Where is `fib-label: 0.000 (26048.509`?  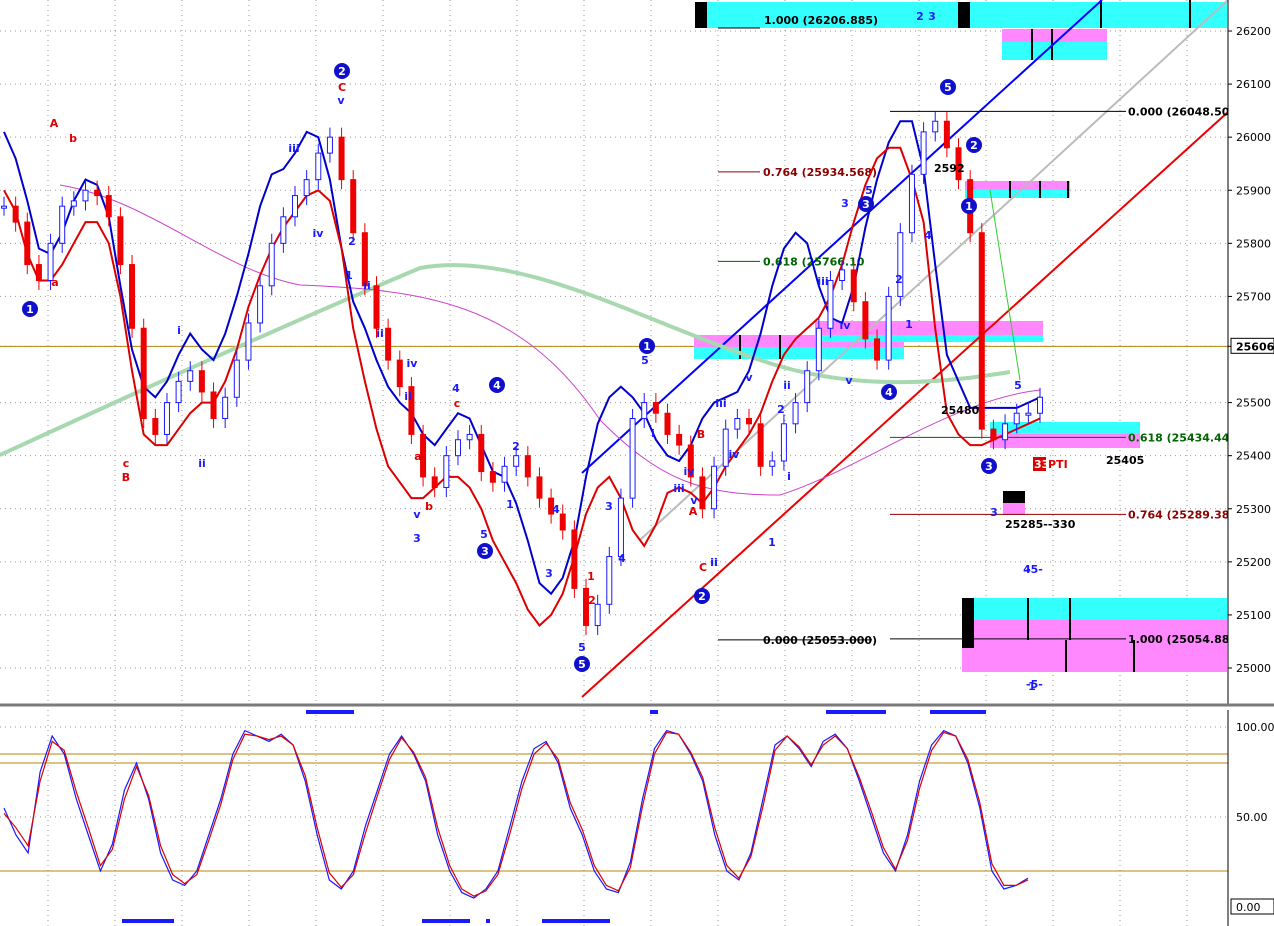 fib-label: 0.000 (26048.509 is located at coordinates (1182, 111).